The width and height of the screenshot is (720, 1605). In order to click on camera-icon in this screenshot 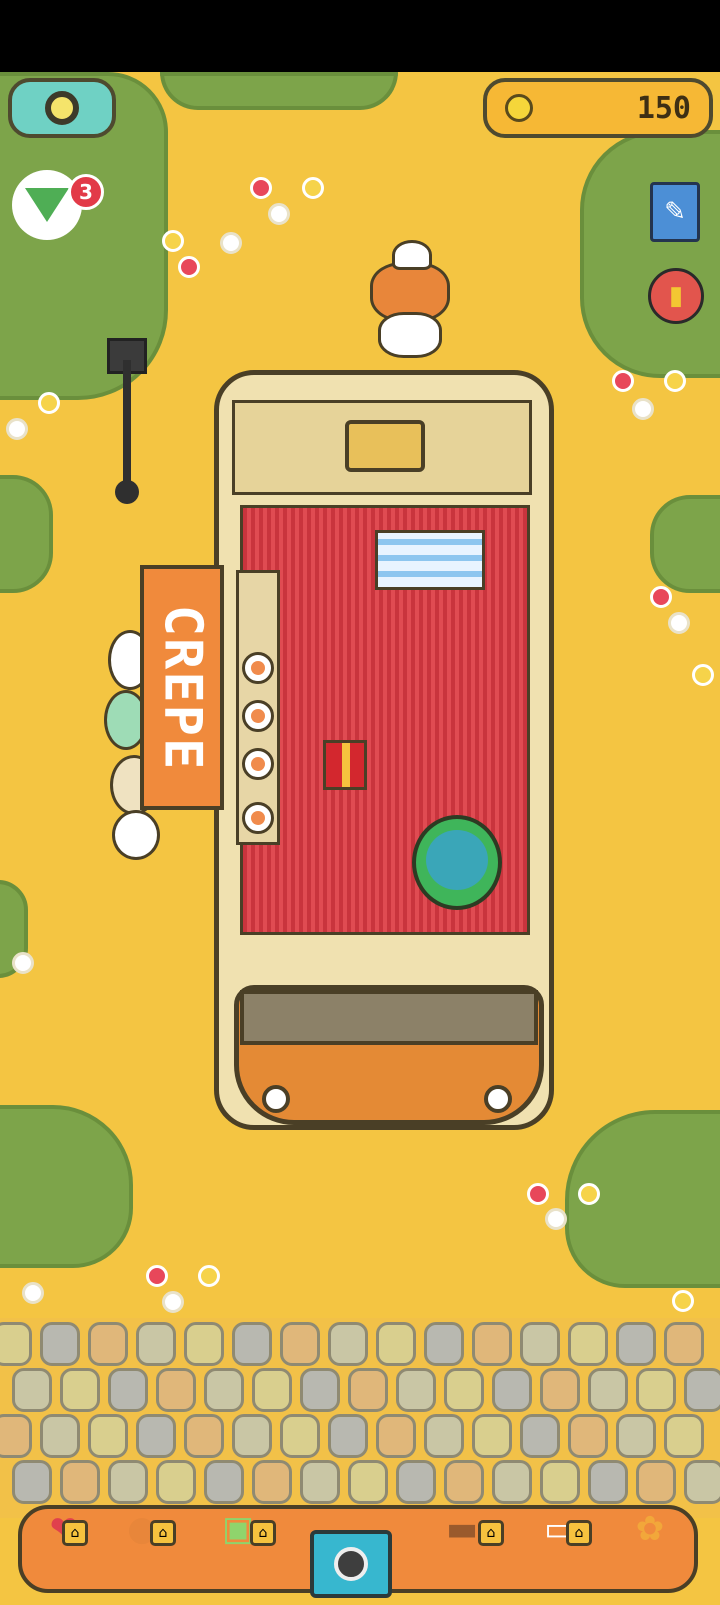, I will do `click(351, 1564)`.